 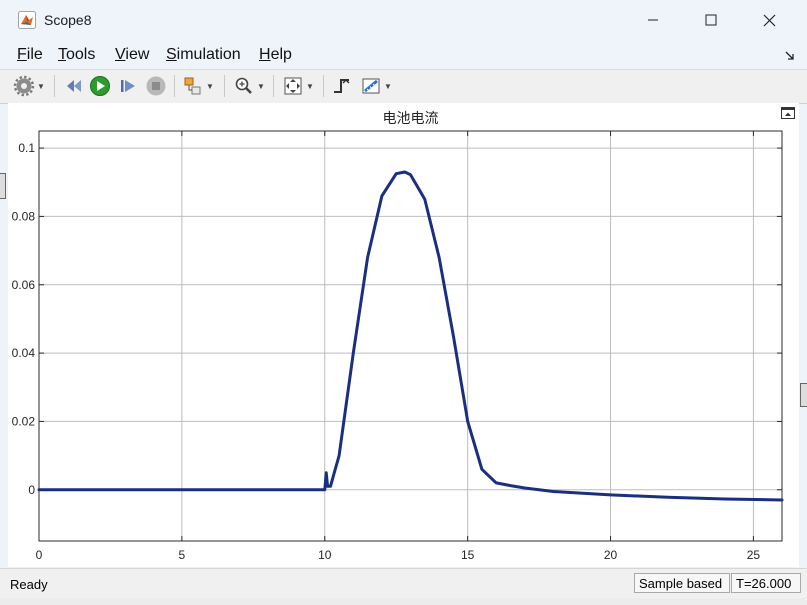 I want to click on x-tick-label: 20, so click(x=611, y=555).